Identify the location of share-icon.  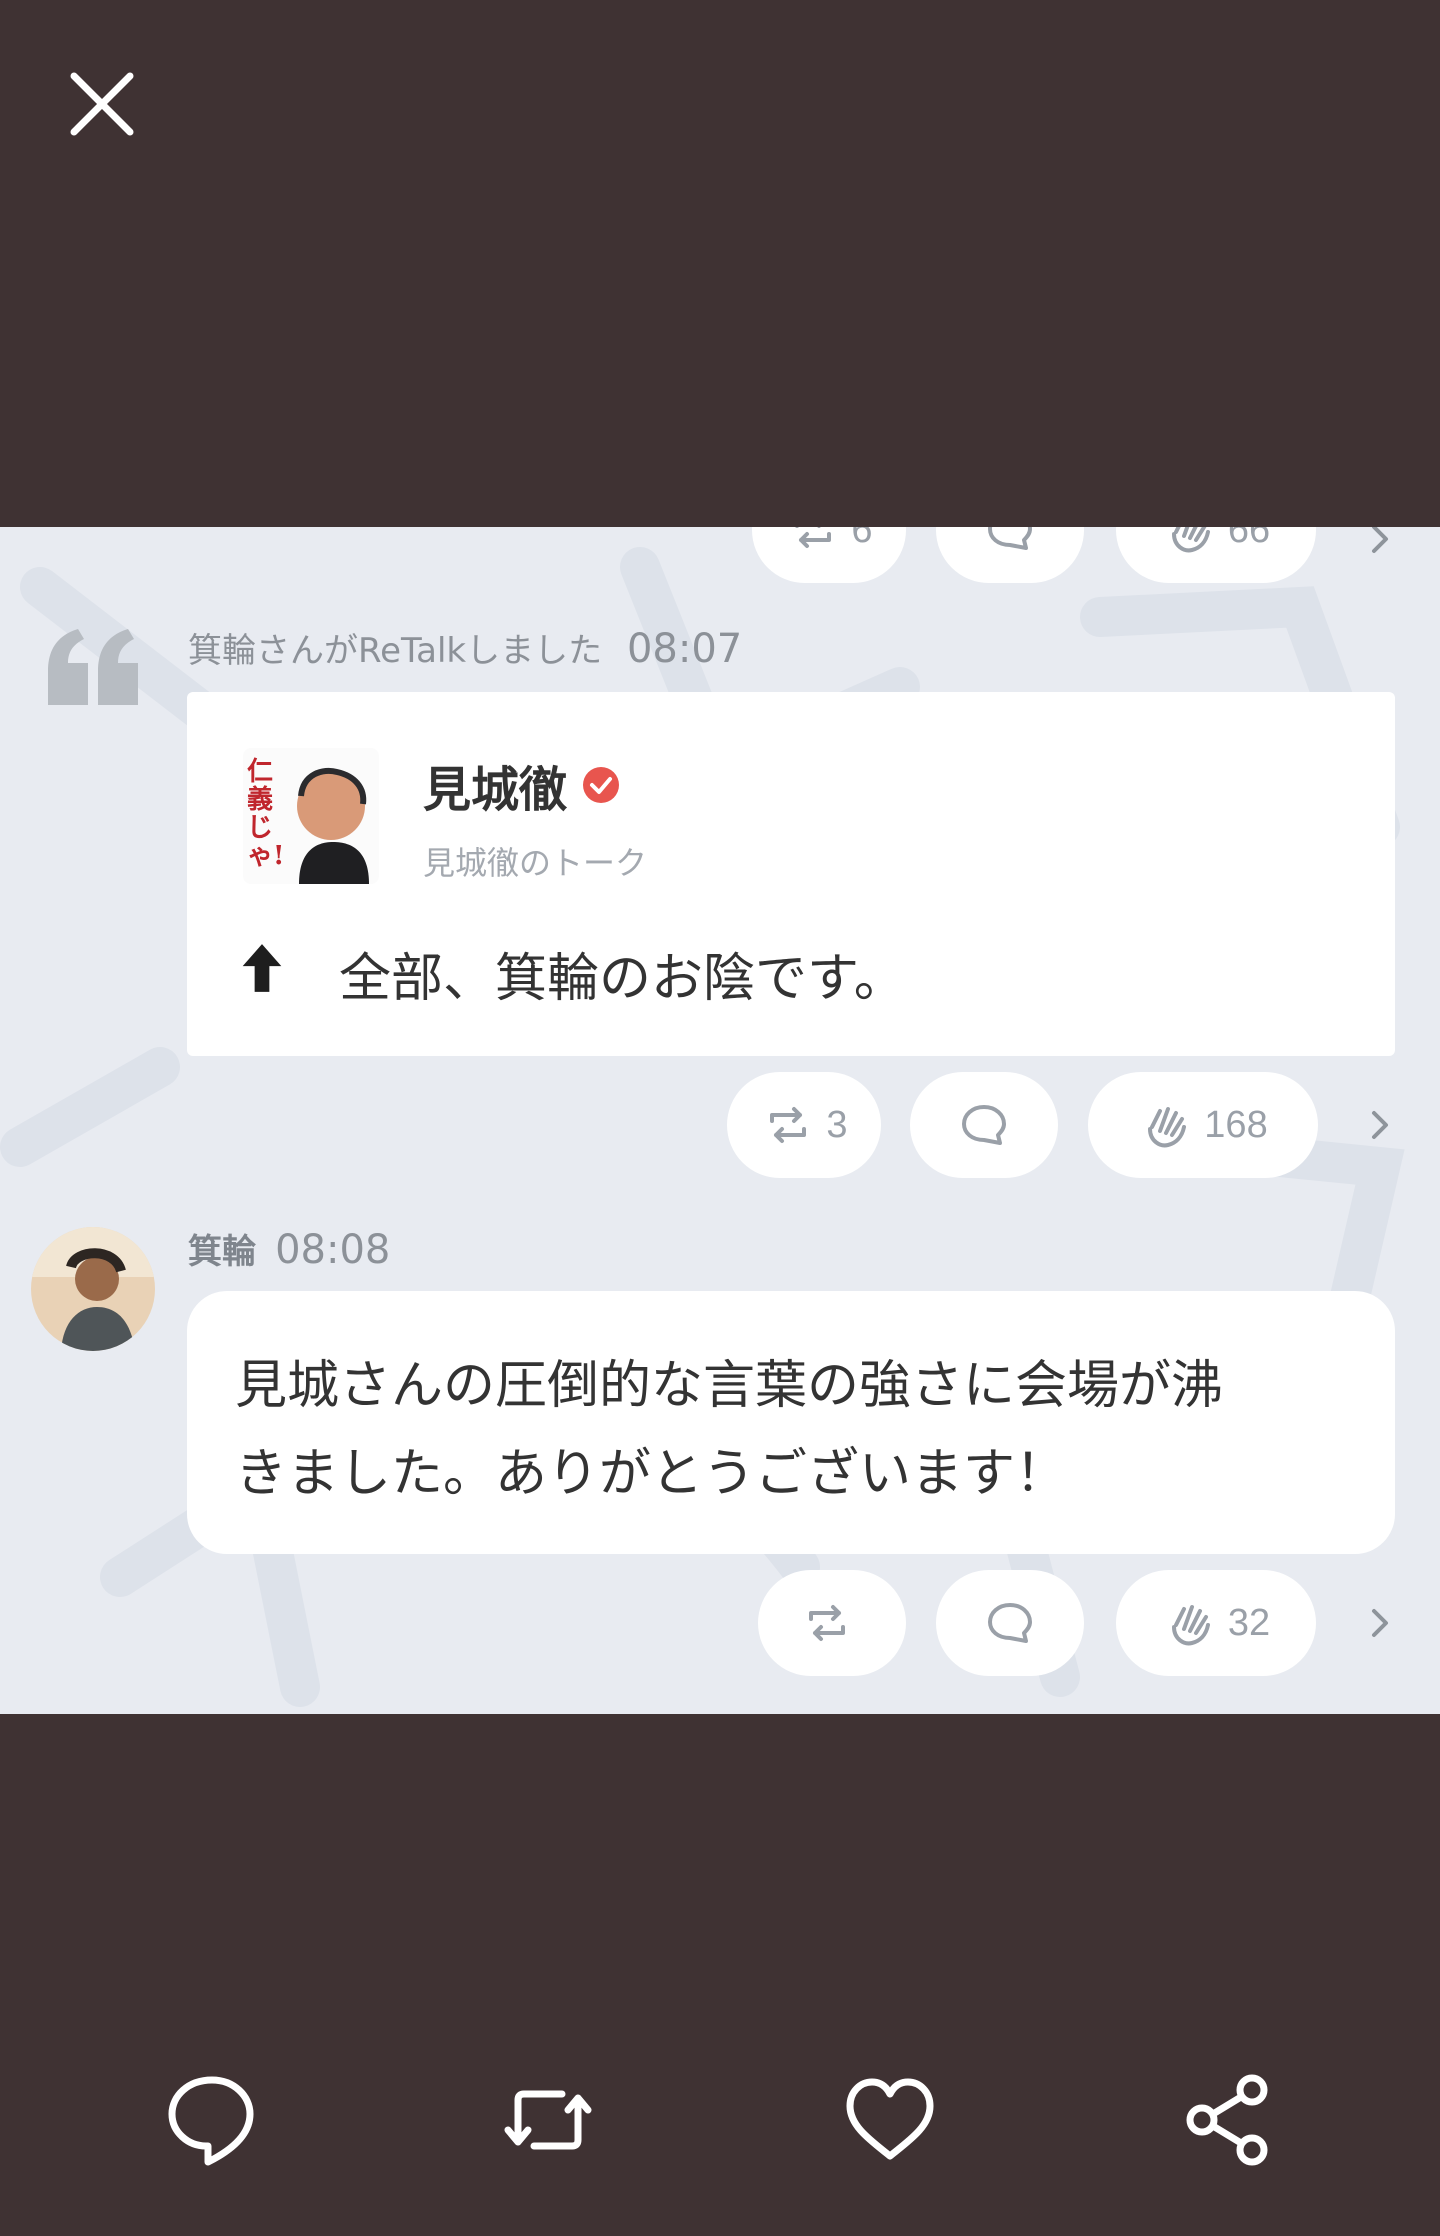
(1227, 2120).